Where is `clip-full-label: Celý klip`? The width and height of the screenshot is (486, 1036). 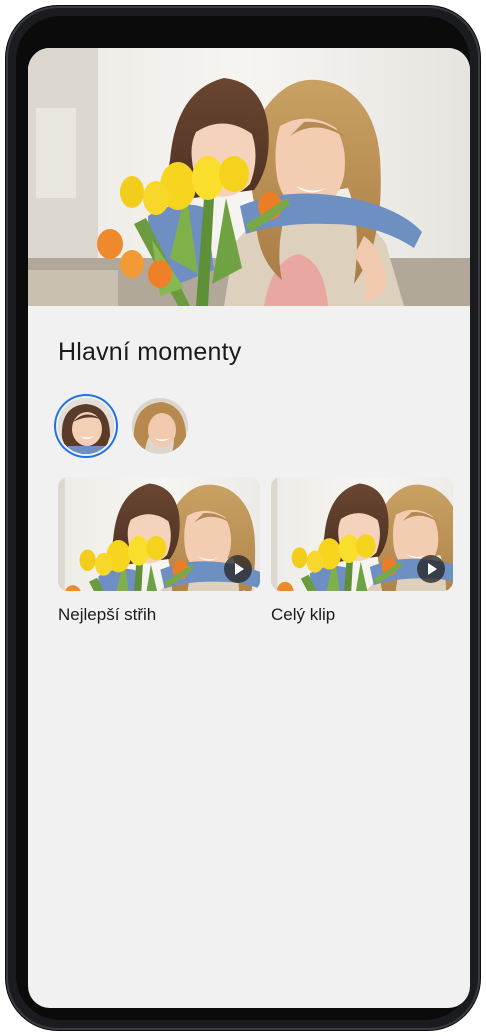 clip-full-label: Celý klip is located at coordinates (303, 614).